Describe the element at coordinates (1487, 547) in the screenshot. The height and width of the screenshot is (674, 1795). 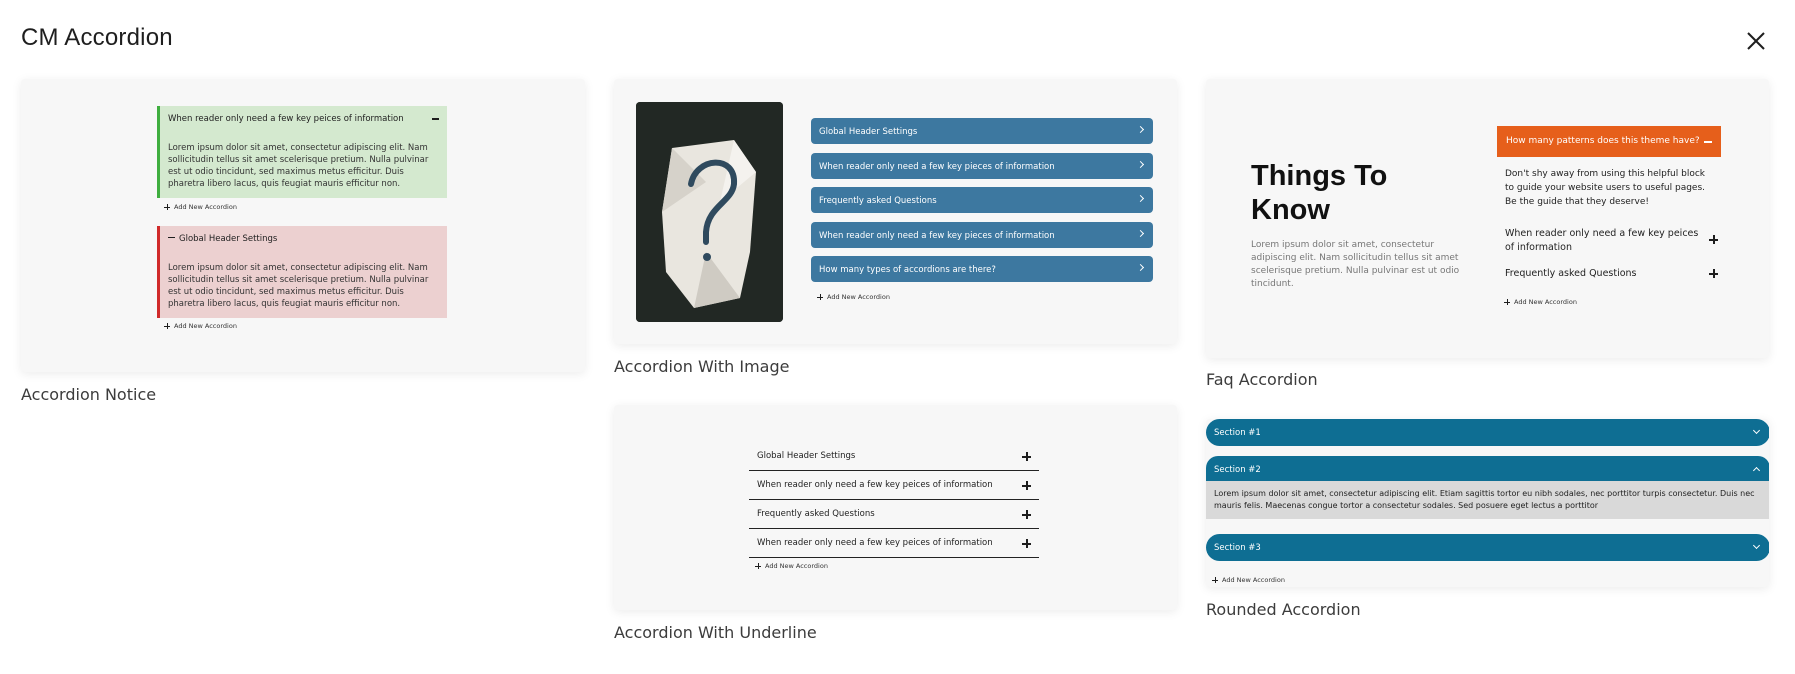
I see `rounded-accordion-section: Section #3` at that location.